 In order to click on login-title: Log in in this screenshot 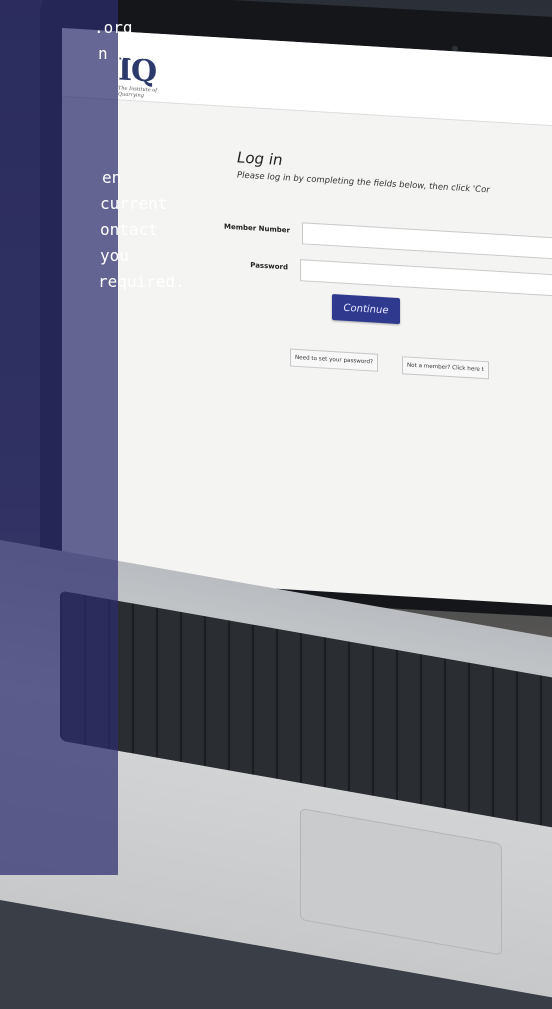, I will do `click(260, 159)`.